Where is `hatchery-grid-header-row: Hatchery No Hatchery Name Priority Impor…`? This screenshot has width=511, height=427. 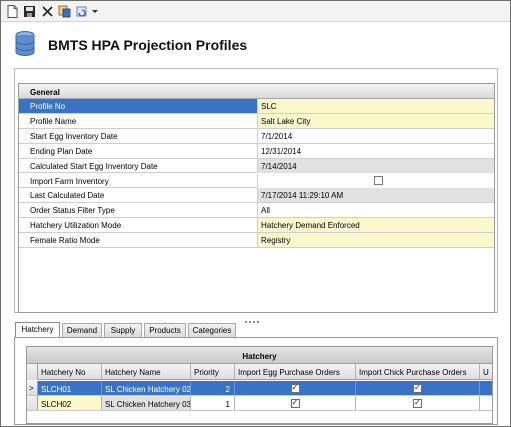 hatchery-grid-header-row: Hatchery No Hatchery Name Priority Impor… is located at coordinates (259, 372).